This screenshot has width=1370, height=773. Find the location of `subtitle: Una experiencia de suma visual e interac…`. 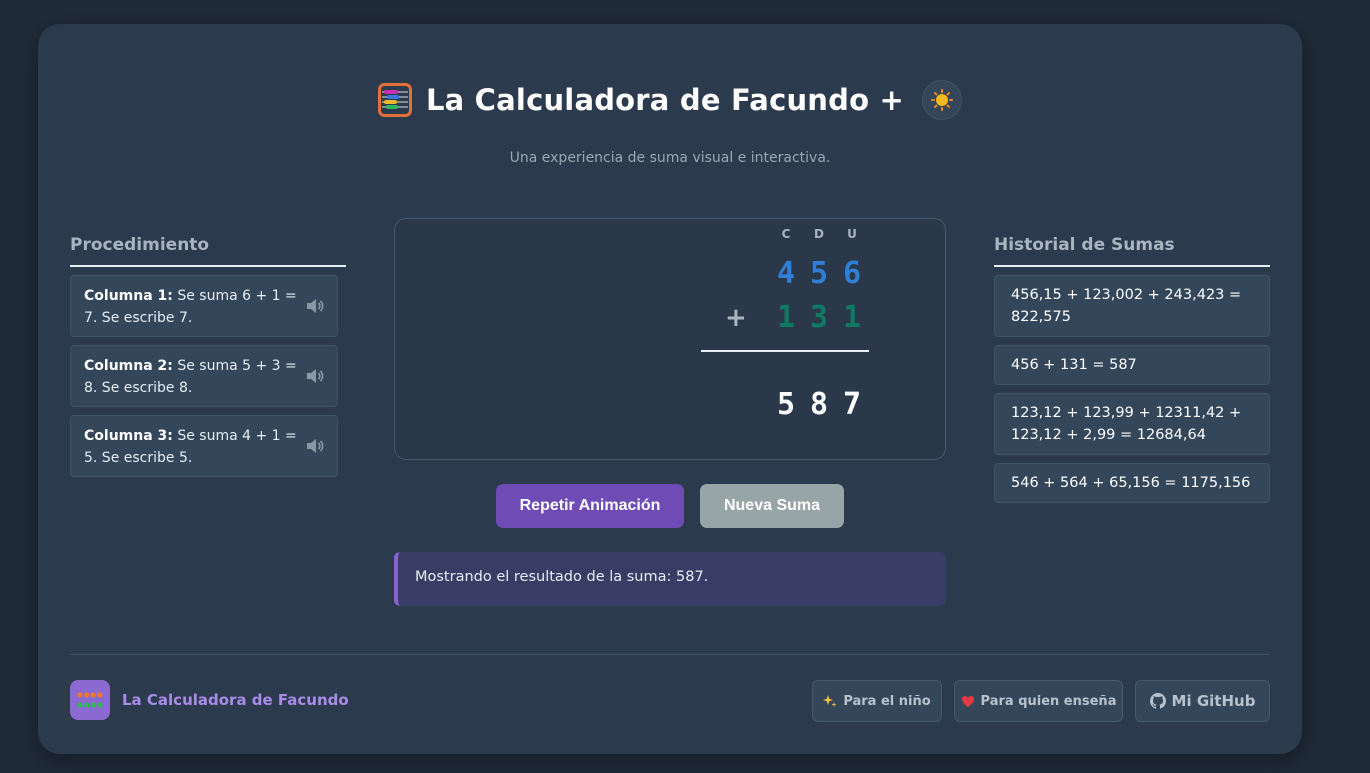

subtitle: Una experiencia de suma visual e interac… is located at coordinates (670, 158).